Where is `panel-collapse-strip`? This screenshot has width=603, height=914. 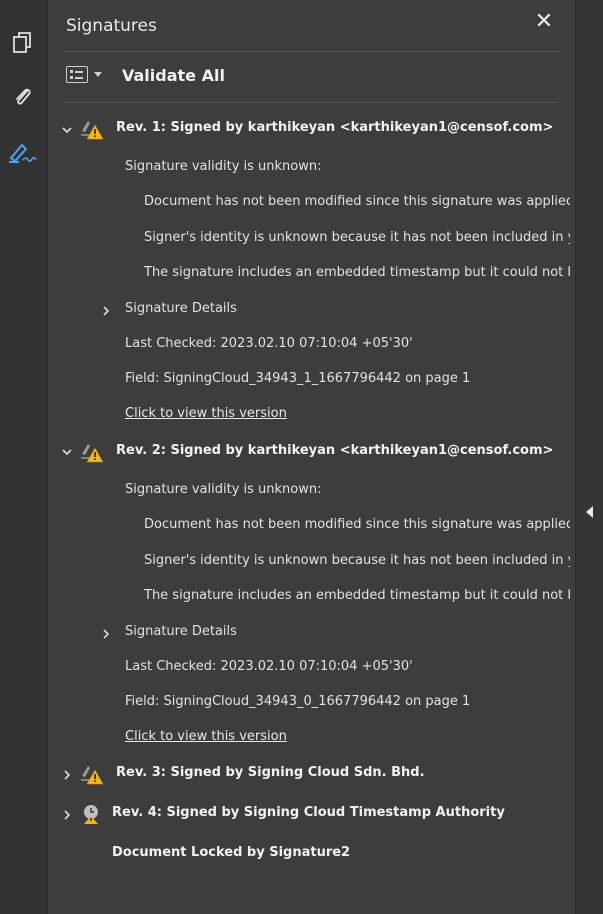 panel-collapse-strip is located at coordinates (589, 457).